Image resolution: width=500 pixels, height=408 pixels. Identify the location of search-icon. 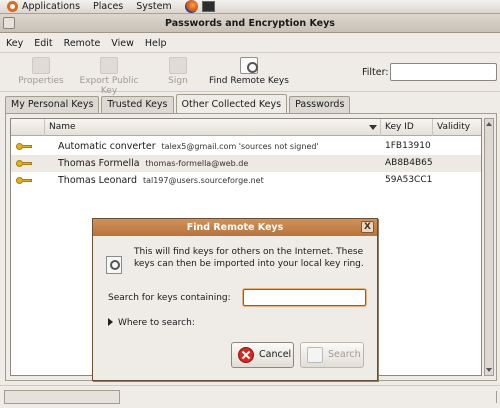
(315, 355).